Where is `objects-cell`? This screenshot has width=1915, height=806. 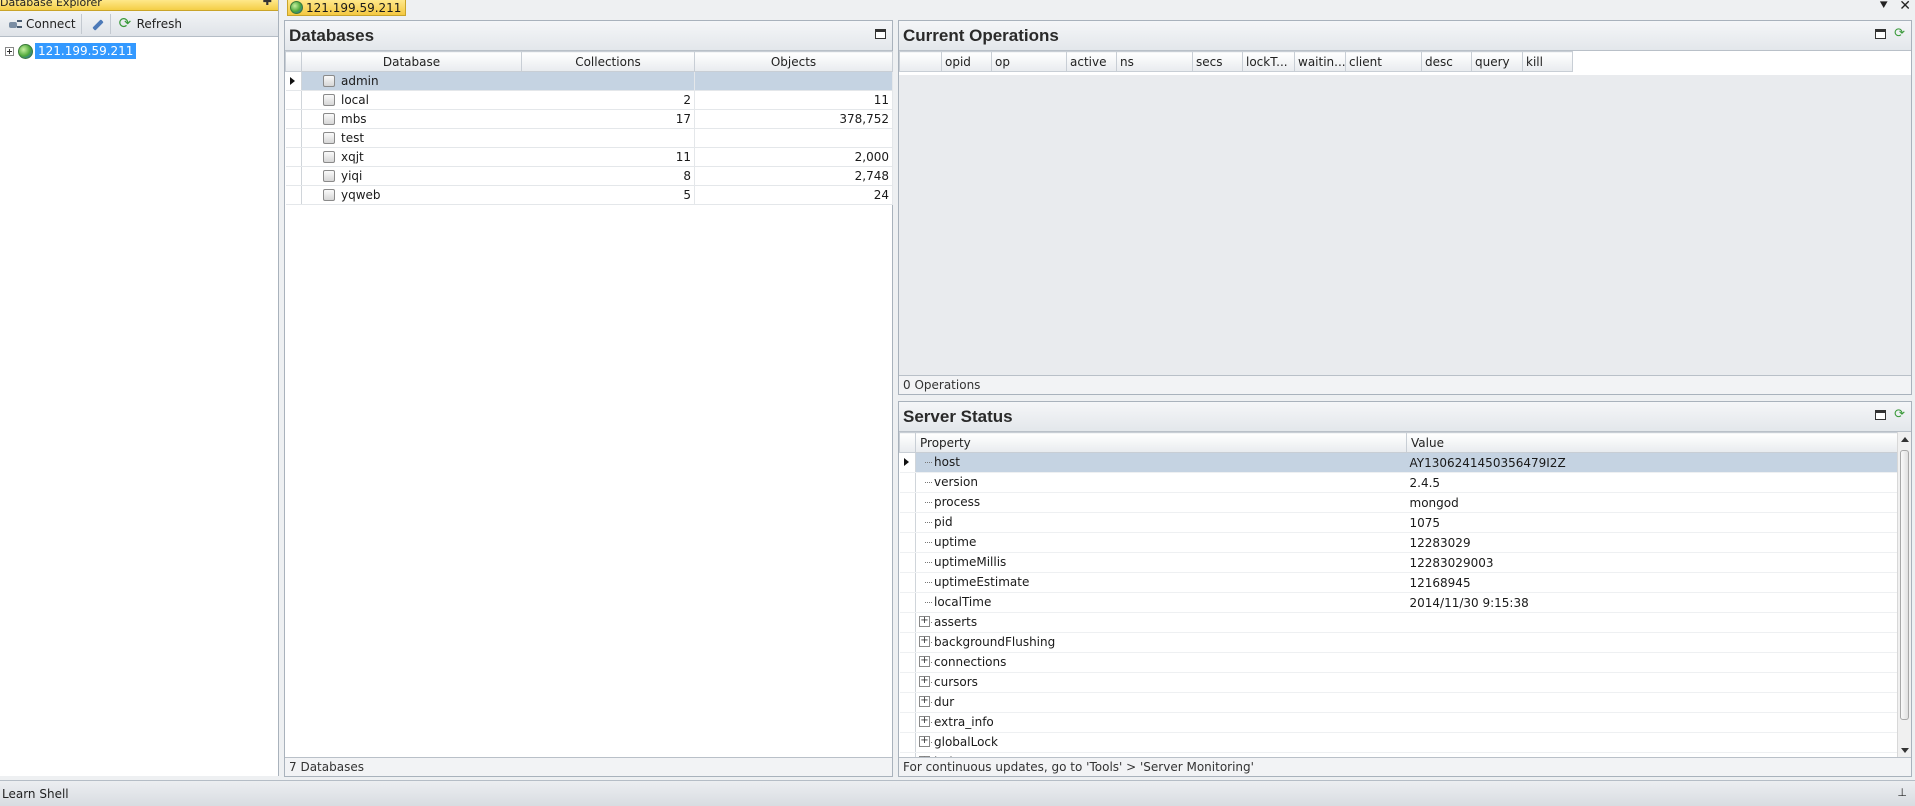 objects-cell is located at coordinates (793, 81).